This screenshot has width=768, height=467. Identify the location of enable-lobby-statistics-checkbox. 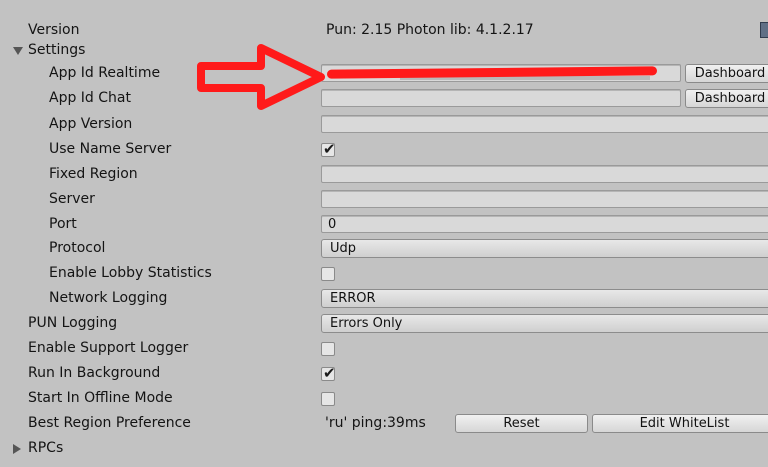
(328, 274).